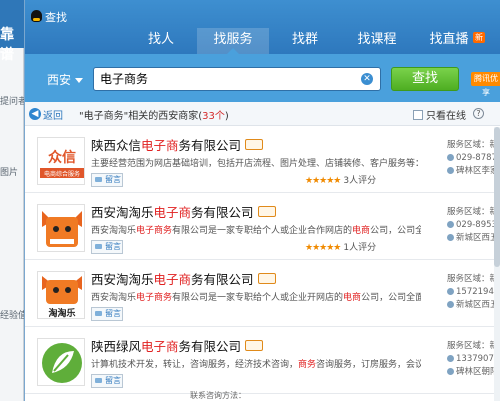 The height and width of the screenshot is (401, 500). I want to click on background-window-title: 靠谱, so click(7, 45).